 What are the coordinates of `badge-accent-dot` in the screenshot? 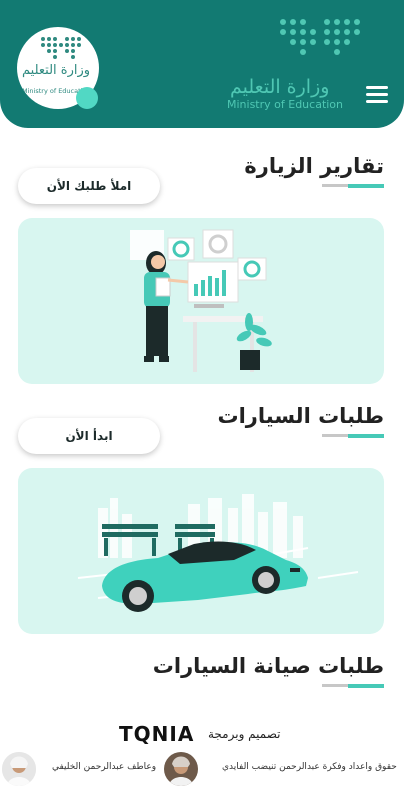 It's located at (87, 98).